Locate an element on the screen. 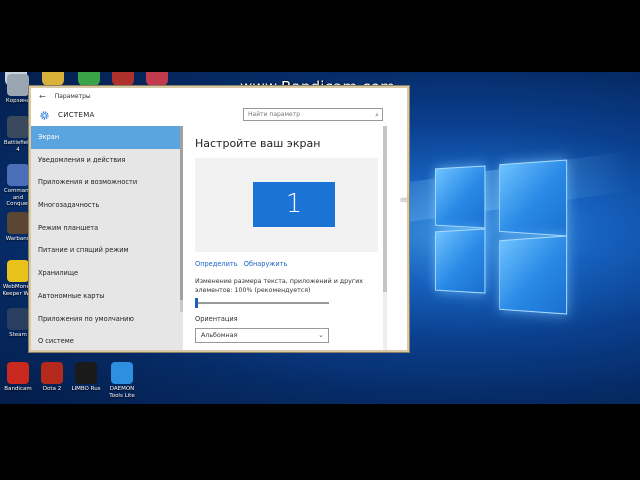 The width and height of the screenshot is (640, 480). sidebar-item: Приложения по умолчанию is located at coordinates (107, 319).